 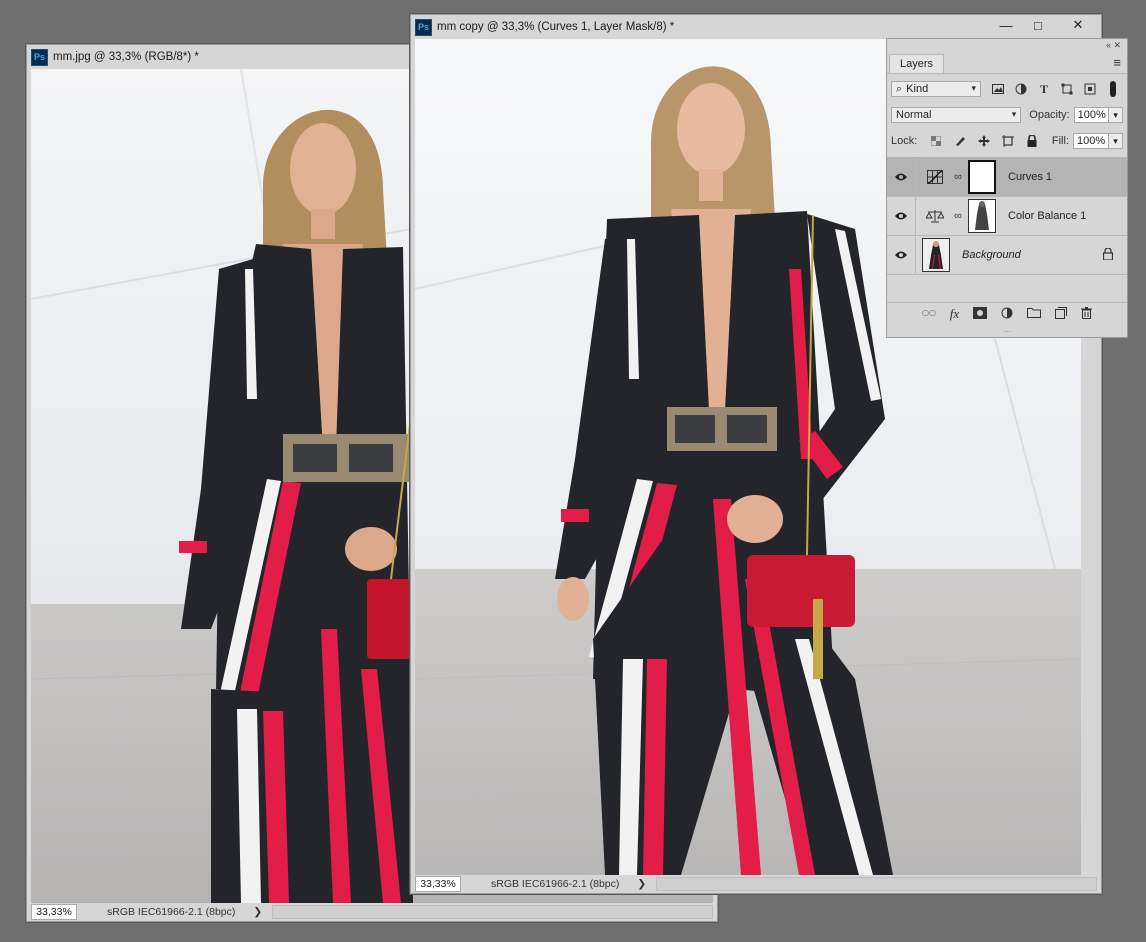 What do you see at coordinates (1053, 89) in the screenshot?
I see `filter-icons: T` at bounding box center [1053, 89].